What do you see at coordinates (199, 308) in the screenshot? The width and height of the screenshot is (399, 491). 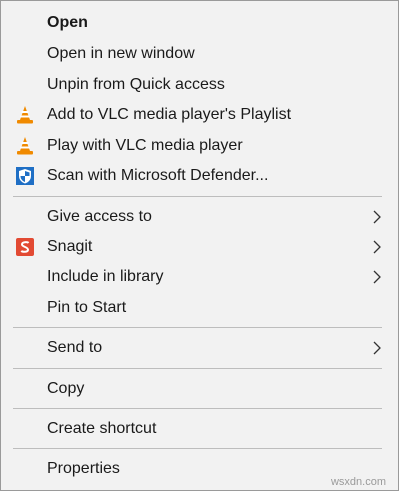 I see `menu-item-pin-start: Pin to Start` at bounding box center [199, 308].